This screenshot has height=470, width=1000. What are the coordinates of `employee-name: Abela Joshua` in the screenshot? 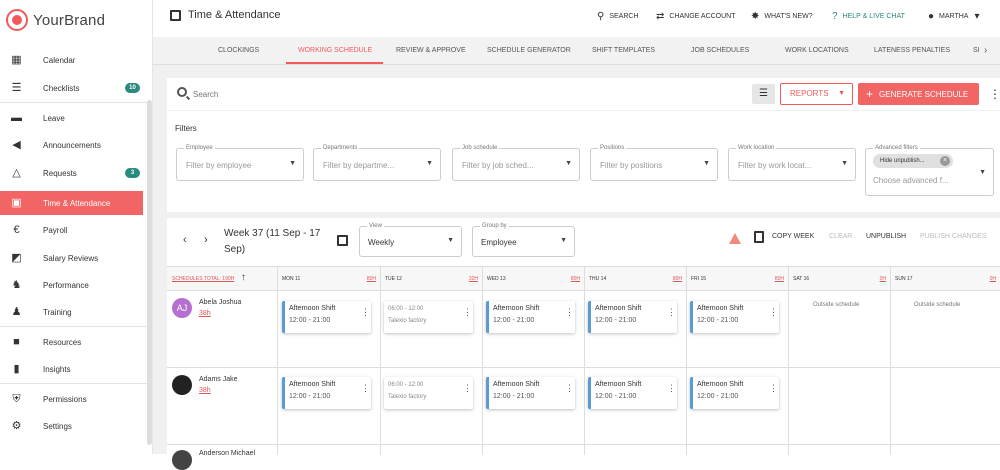 It's located at (220, 302).